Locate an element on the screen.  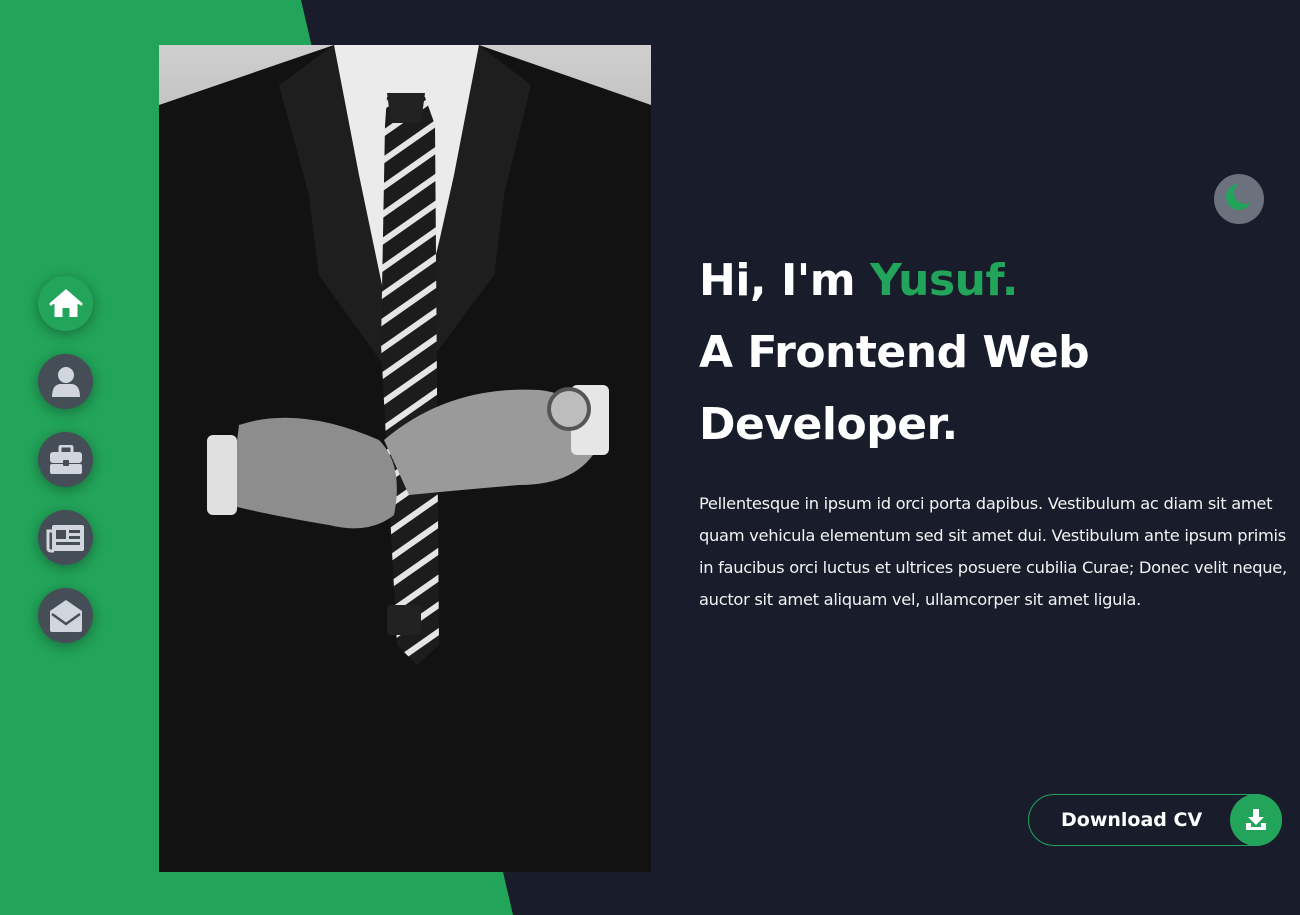
home-icon is located at coordinates (66, 304).